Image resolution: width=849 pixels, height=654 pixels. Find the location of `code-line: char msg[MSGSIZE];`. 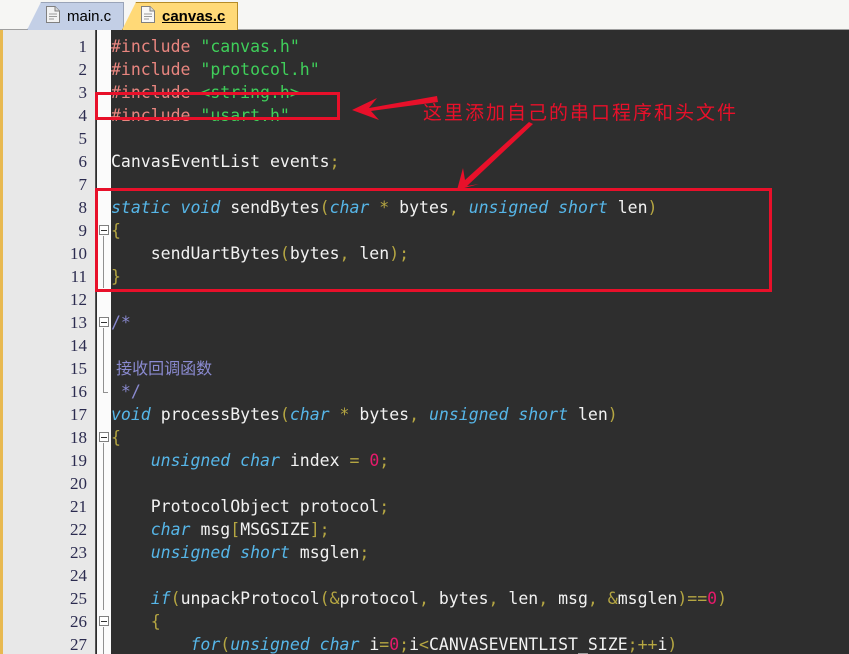

code-line: char msg[MSGSIZE]; is located at coordinates (220, 529).